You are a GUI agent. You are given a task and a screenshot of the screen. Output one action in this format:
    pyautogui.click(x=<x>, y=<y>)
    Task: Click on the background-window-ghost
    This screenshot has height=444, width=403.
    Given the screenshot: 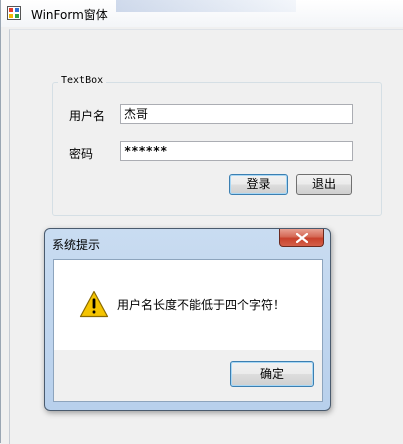 What is the action you would take?
    pyautogui.click(x=206, y=6)
    